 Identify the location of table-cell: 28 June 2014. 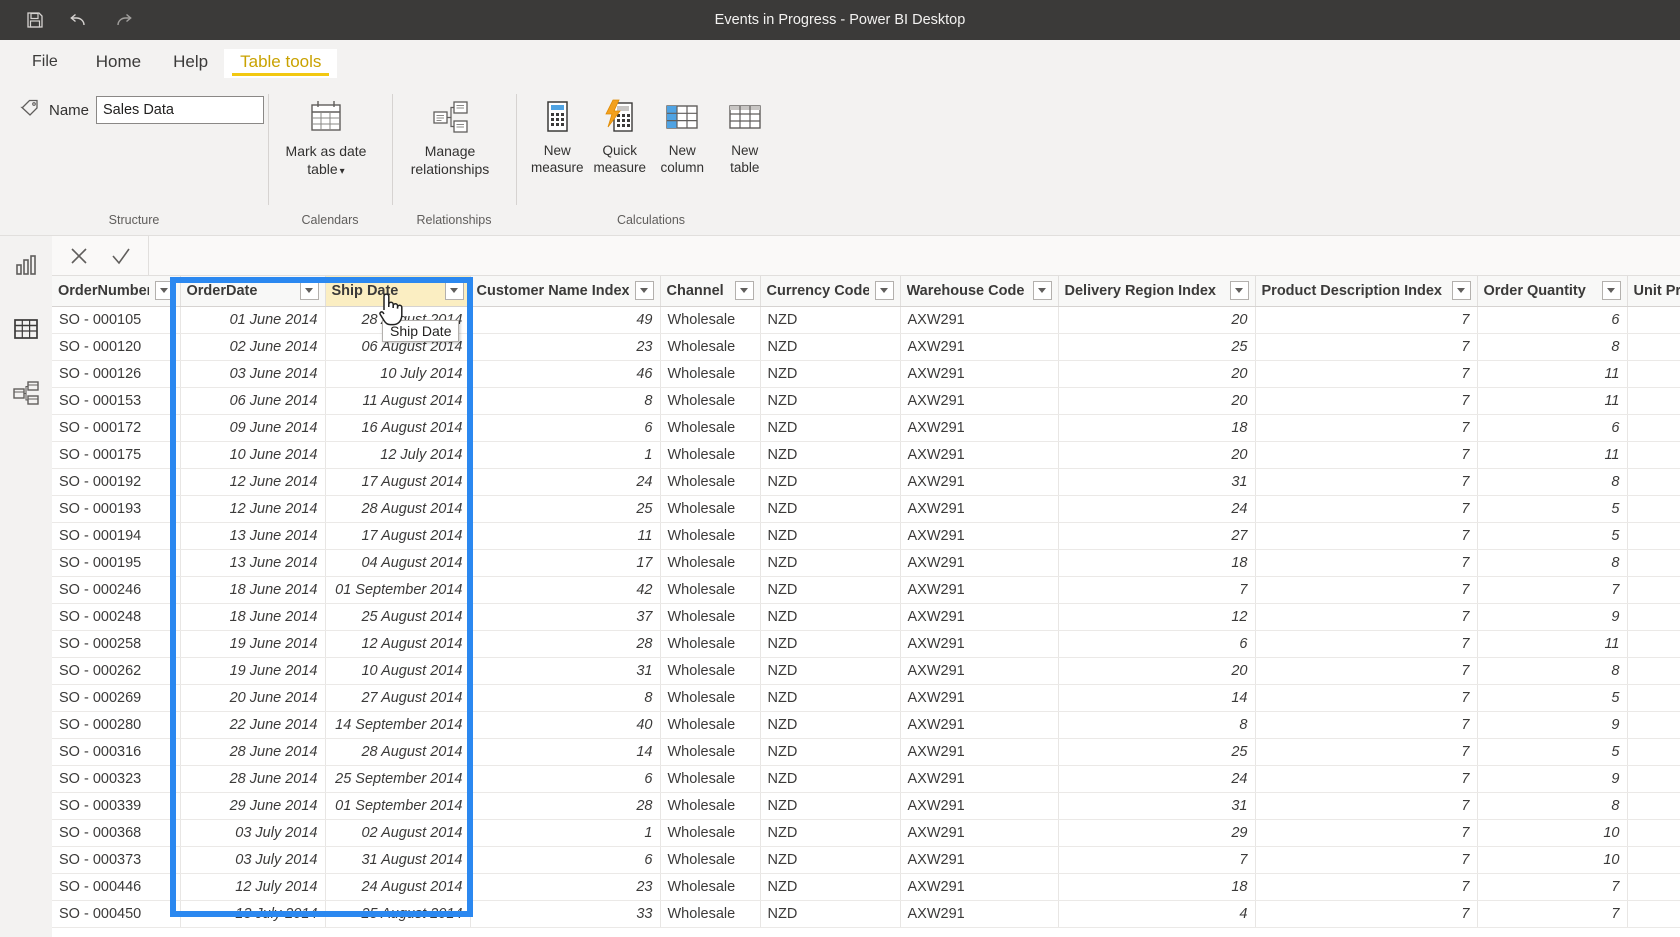
(253, 779).